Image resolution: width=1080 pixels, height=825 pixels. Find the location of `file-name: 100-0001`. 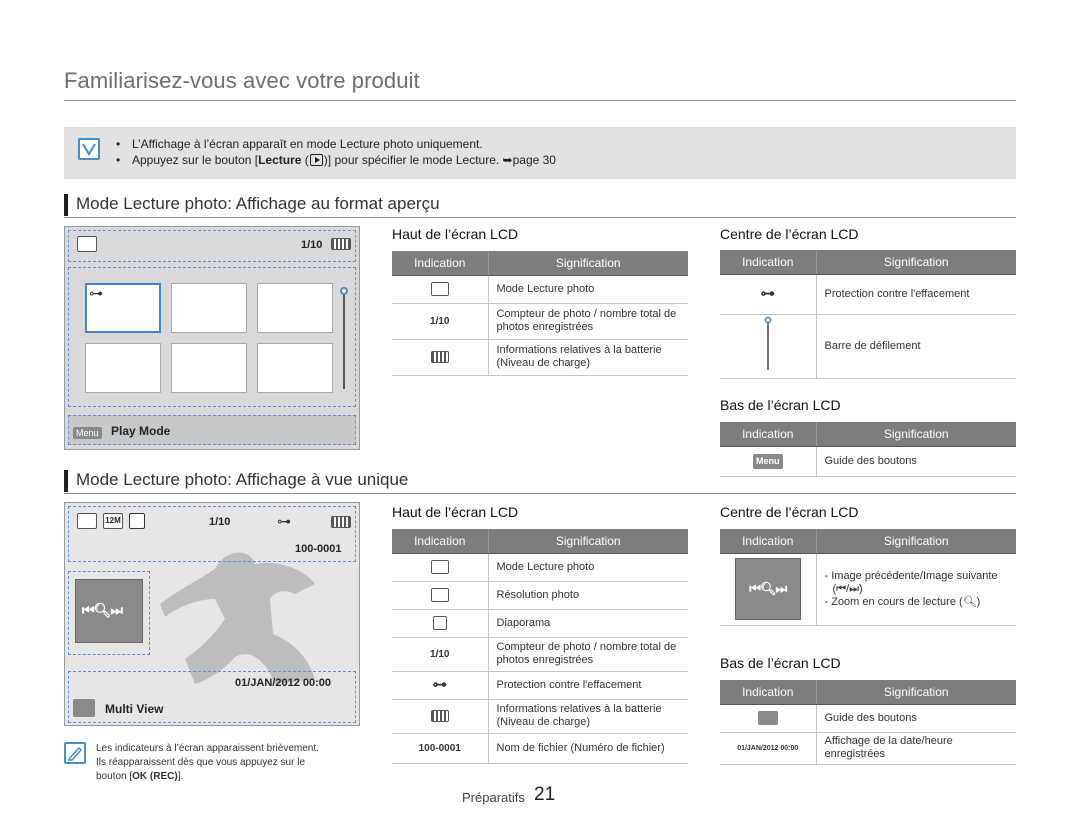

file-name: 100-0001 is located at coordinates (318, 549).